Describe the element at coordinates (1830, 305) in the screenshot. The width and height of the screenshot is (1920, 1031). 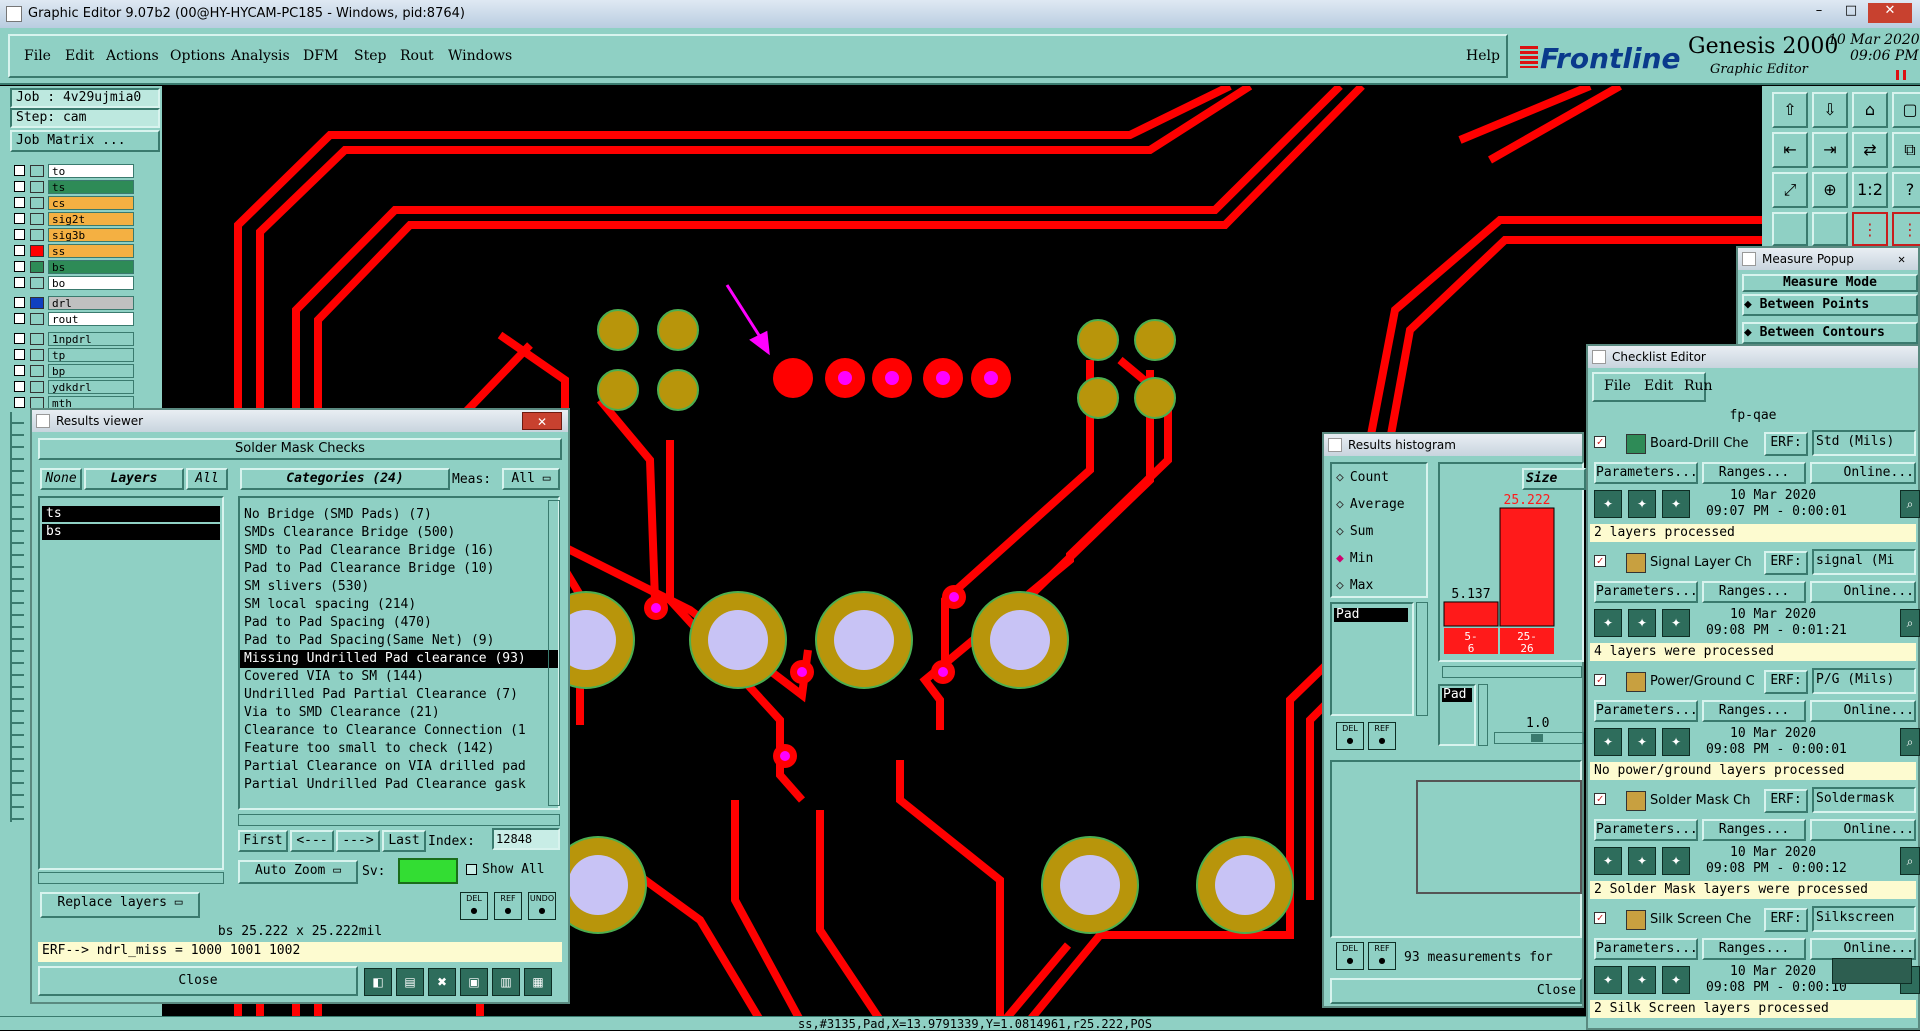
I see `measure-option-0: ◆ Between Points` at that location.